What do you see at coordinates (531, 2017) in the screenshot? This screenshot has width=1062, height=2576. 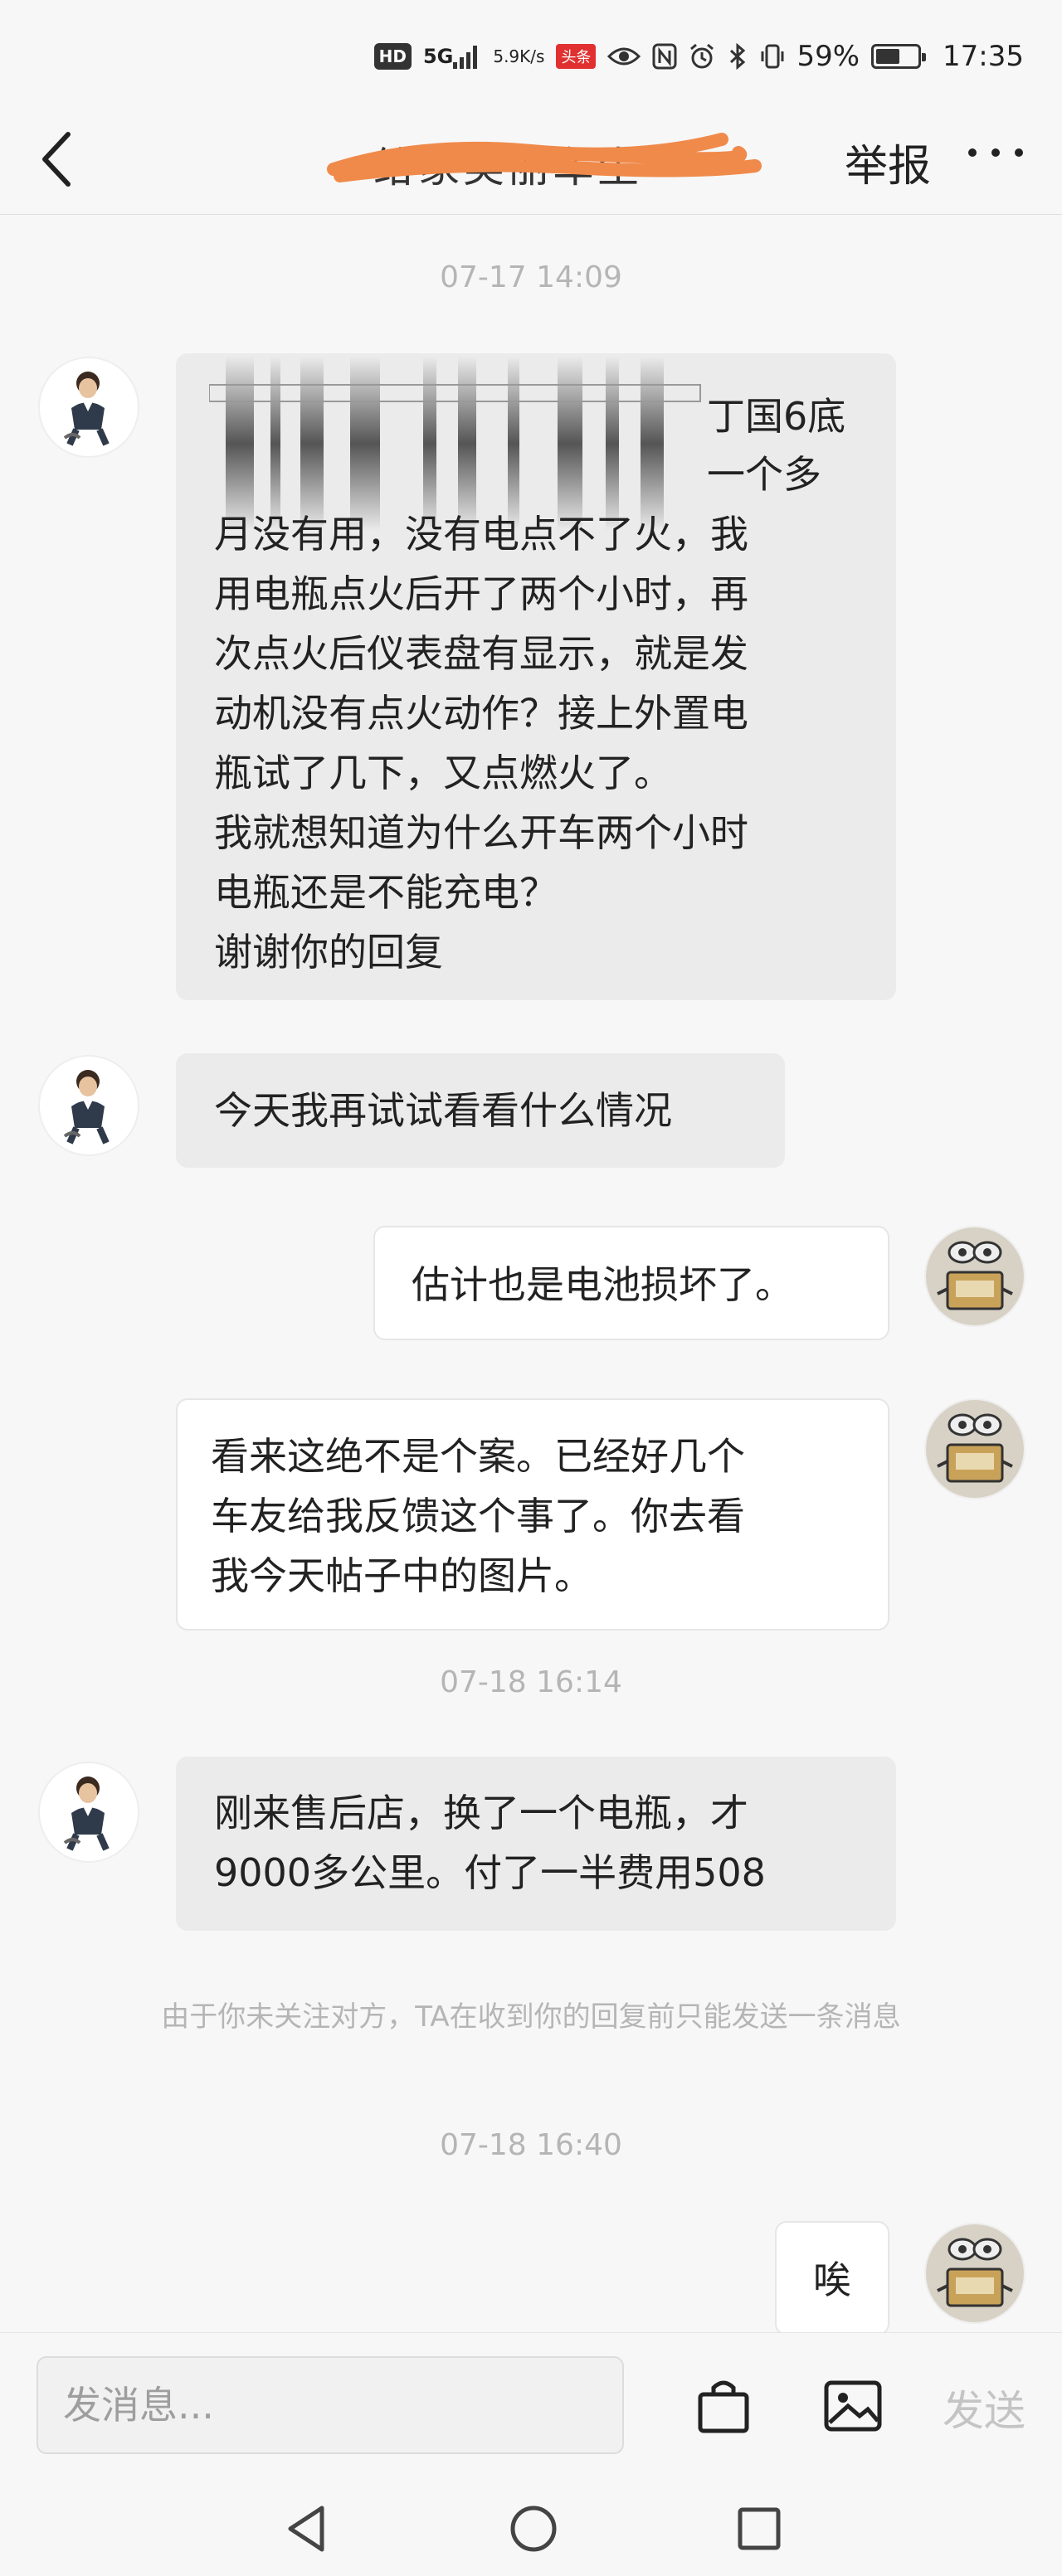 I see `follow-notice: 由于你未关注对方，TA在收到你的回复前只能发送一条消息` at bounding box center [531, 2017].